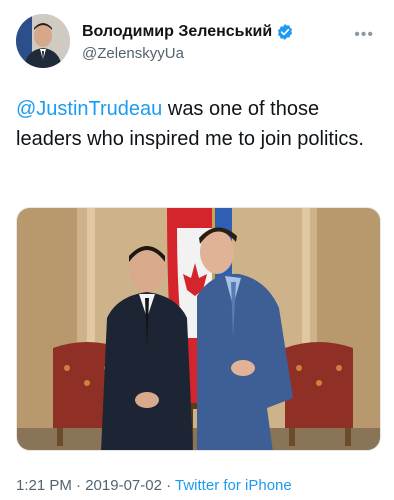 The width and height of the screenshot is (394, 500). What do you see at coordinates (177, 32) in the screenshot?
I see `author-display-name: Володимир Зеленський` at bounding box center [177, 32].